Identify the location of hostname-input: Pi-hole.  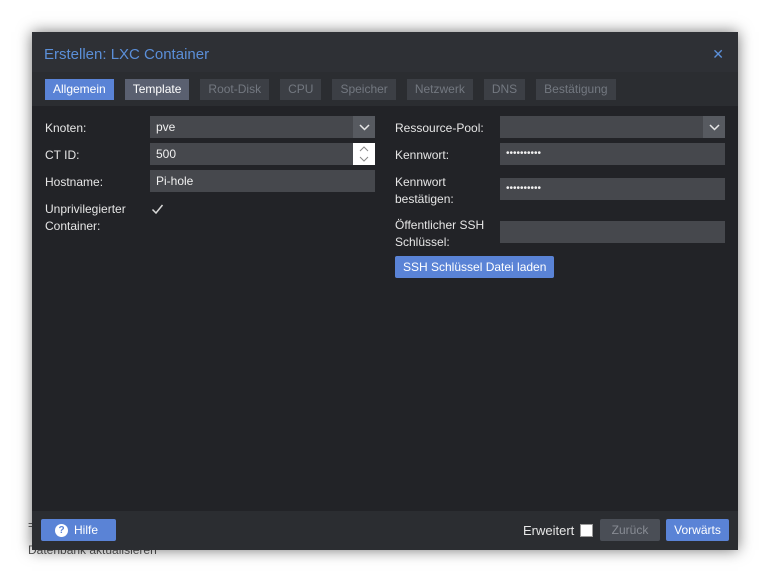
(262, 181).